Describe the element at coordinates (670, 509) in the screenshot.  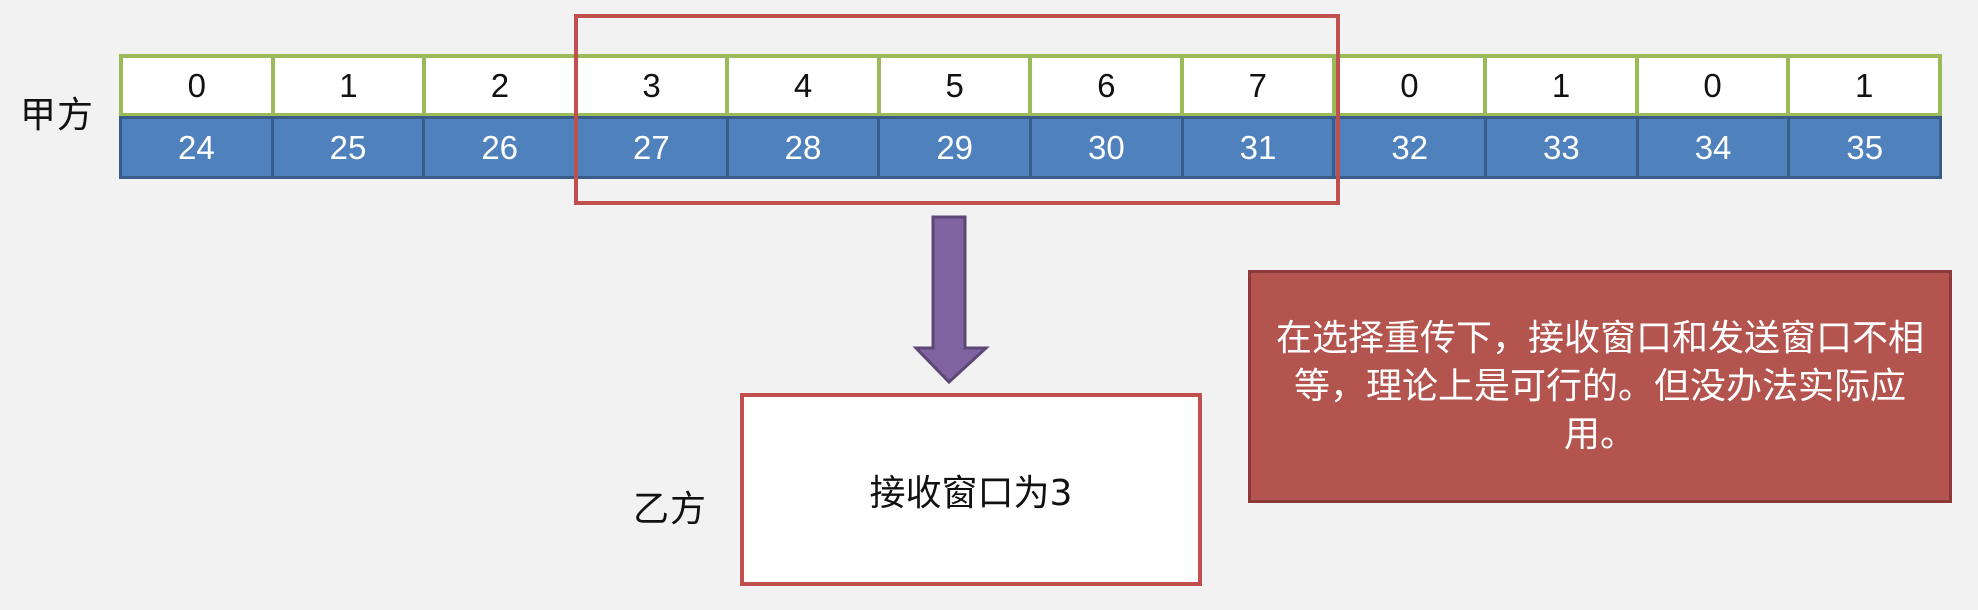
I see `receiver-label: 乙方` at that location.